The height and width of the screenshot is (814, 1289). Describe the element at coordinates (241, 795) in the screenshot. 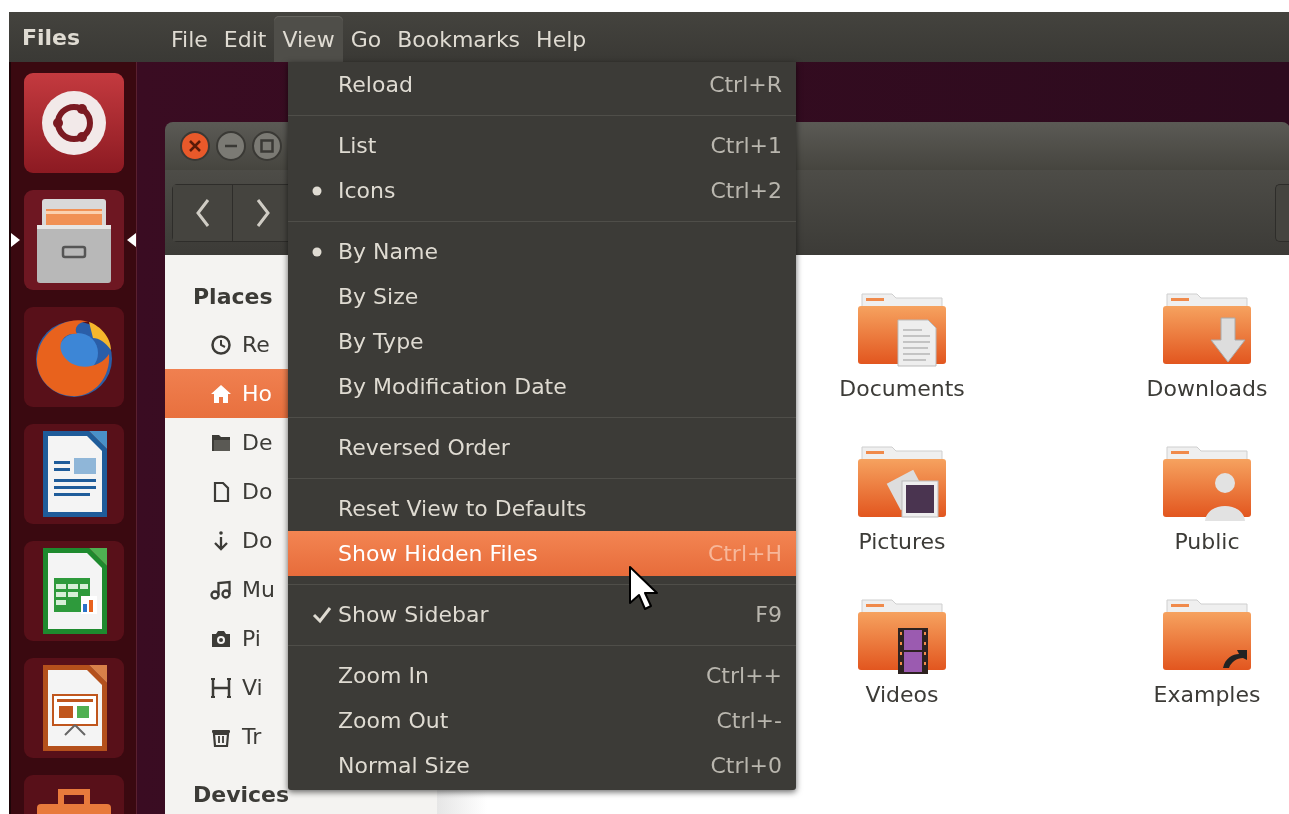

I see `sidebar-heading: Devices` at that location.